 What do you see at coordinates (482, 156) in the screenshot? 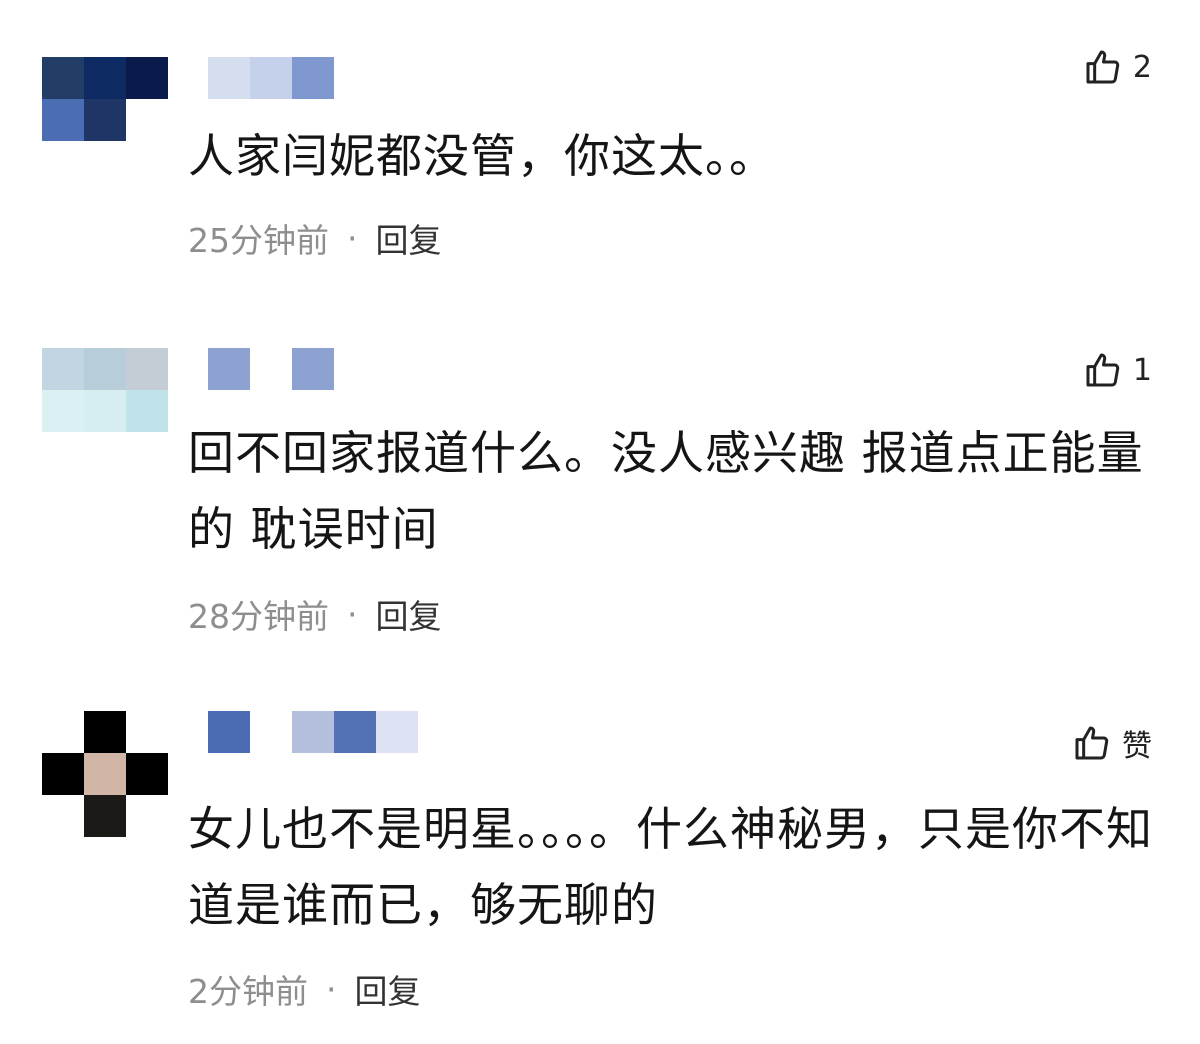
I see `comment-text: 人家闫妮都没管，你这太。。` at bounding box center [482, 156].